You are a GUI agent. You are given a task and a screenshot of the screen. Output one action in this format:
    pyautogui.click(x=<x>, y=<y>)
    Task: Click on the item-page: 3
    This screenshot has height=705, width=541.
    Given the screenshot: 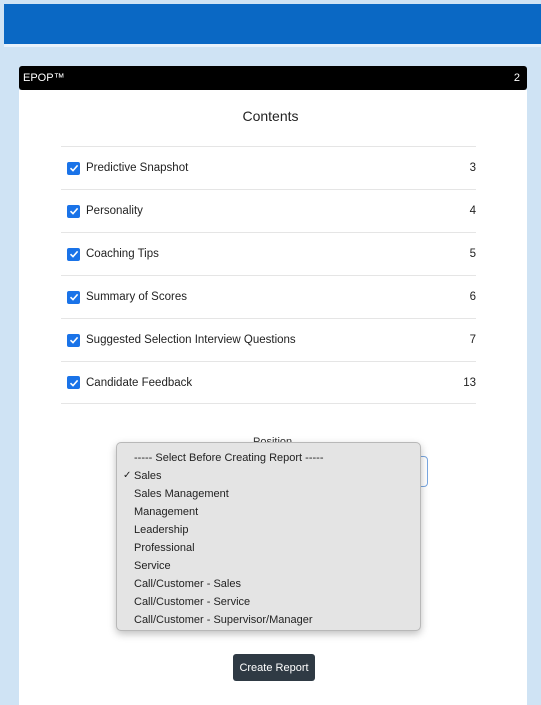 What is the action you would take?
    pyautogui.click(x=472, y=168)
    